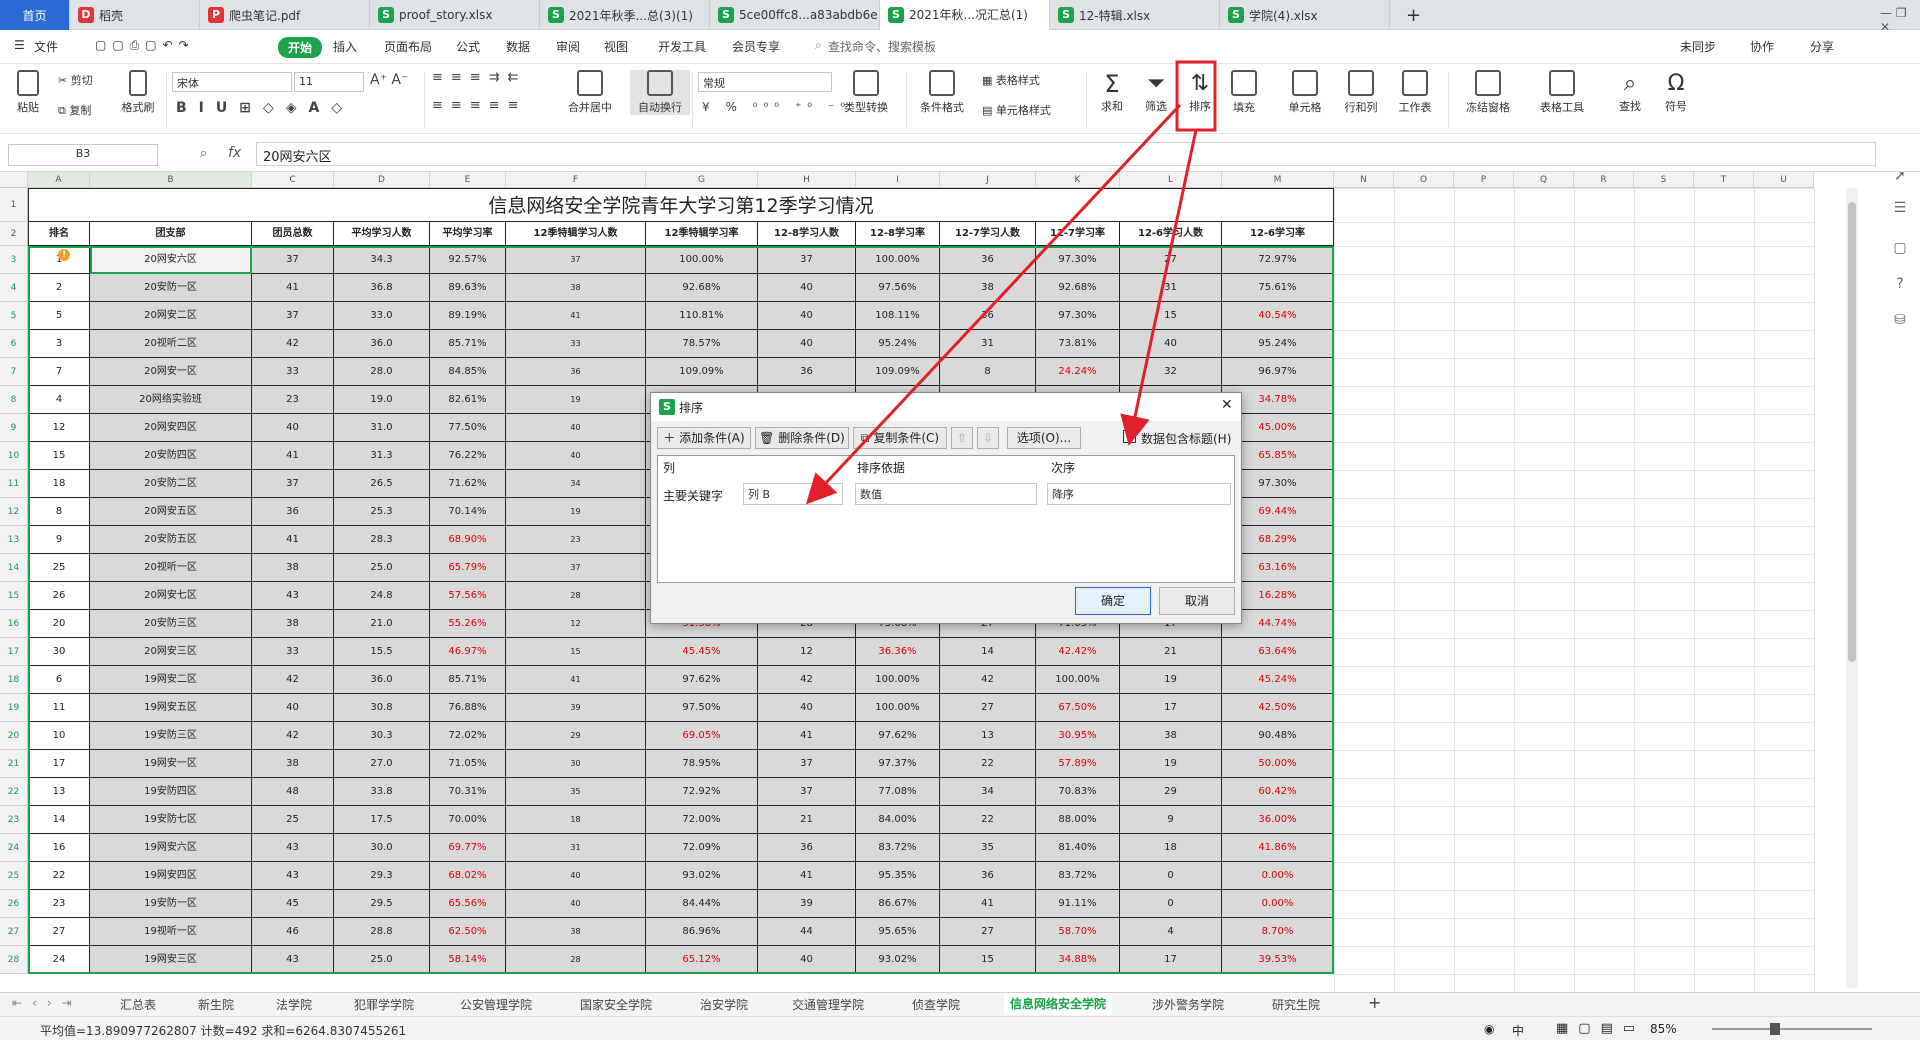 The height and width of the screenshot is (1040, 1920). I want to click on doc-tab: S 2021年秋季...总(3)(1), so click(625, 15).